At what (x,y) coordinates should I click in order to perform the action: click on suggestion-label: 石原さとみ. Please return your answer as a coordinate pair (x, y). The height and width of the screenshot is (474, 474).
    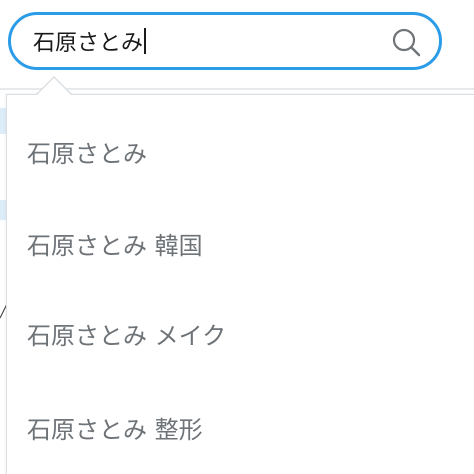
    Looking at the image, I should click on (87, 153).